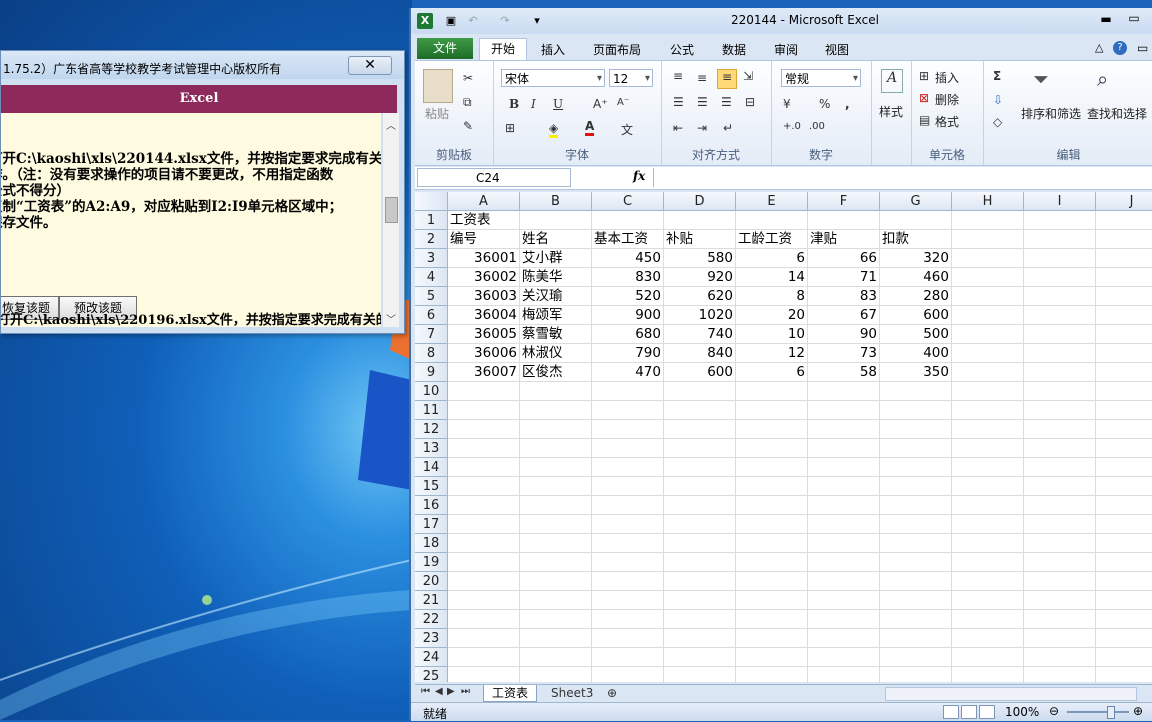  I want to click on row-header: 20, so click(431, 581).